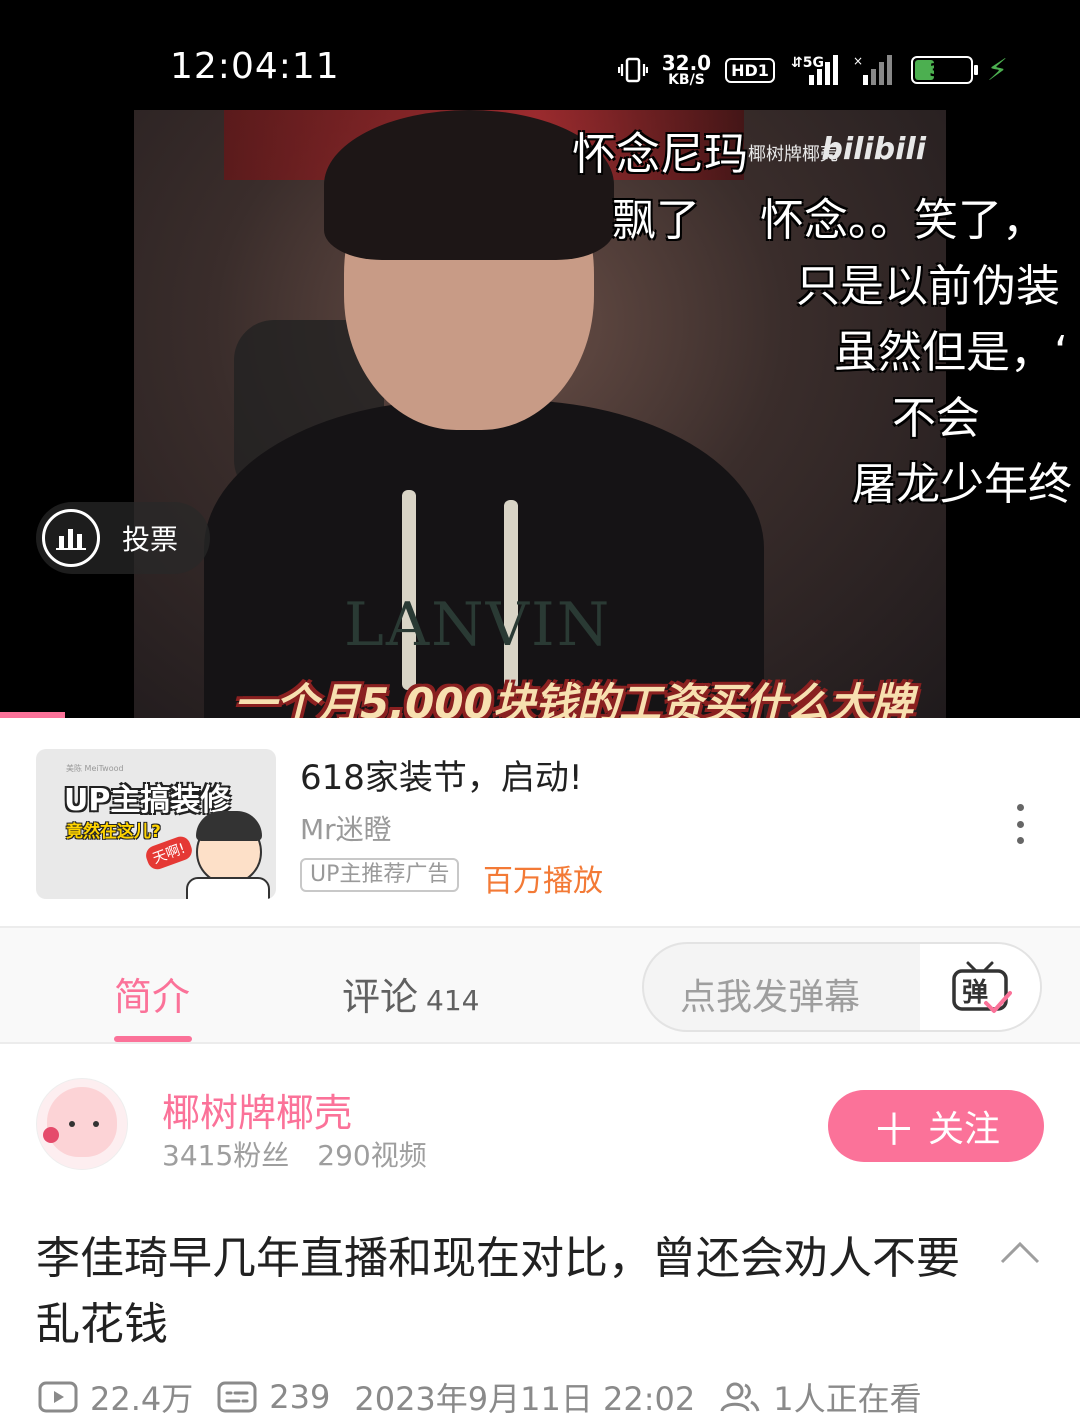  What do you see at coordinates (113, 832) in the screenshot?
I see `ad-thumb-subtitle: 竟然在这儿?` at bounding box center [113, 832].